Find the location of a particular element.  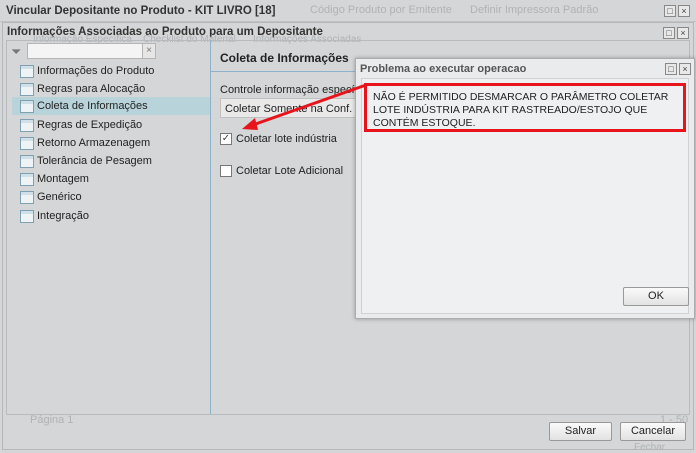

annotation-arrow is located at coordinates (304, 106).